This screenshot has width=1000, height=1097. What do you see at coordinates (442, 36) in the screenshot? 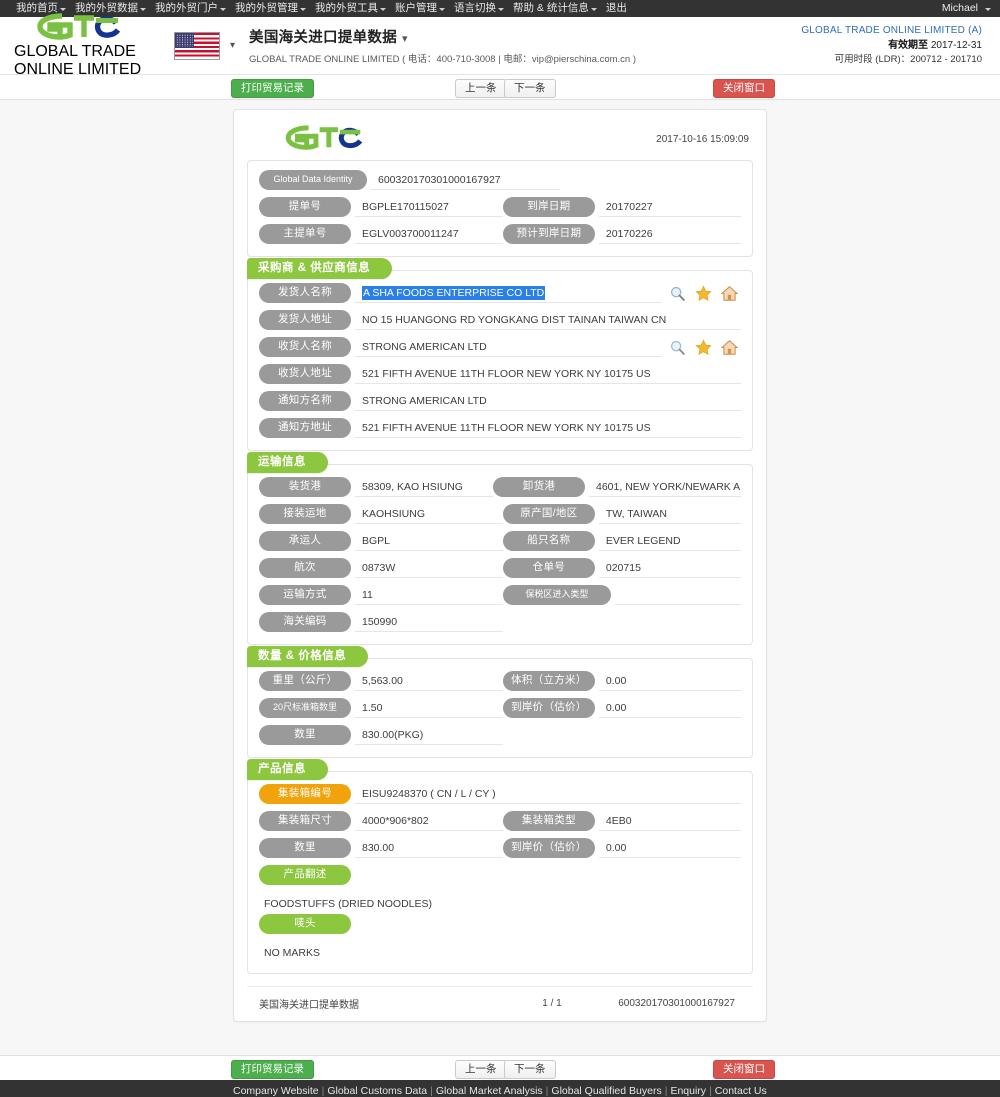
I see `page-title: 美国海关进口提单数据 ▾` at bounding box center [442, 36].